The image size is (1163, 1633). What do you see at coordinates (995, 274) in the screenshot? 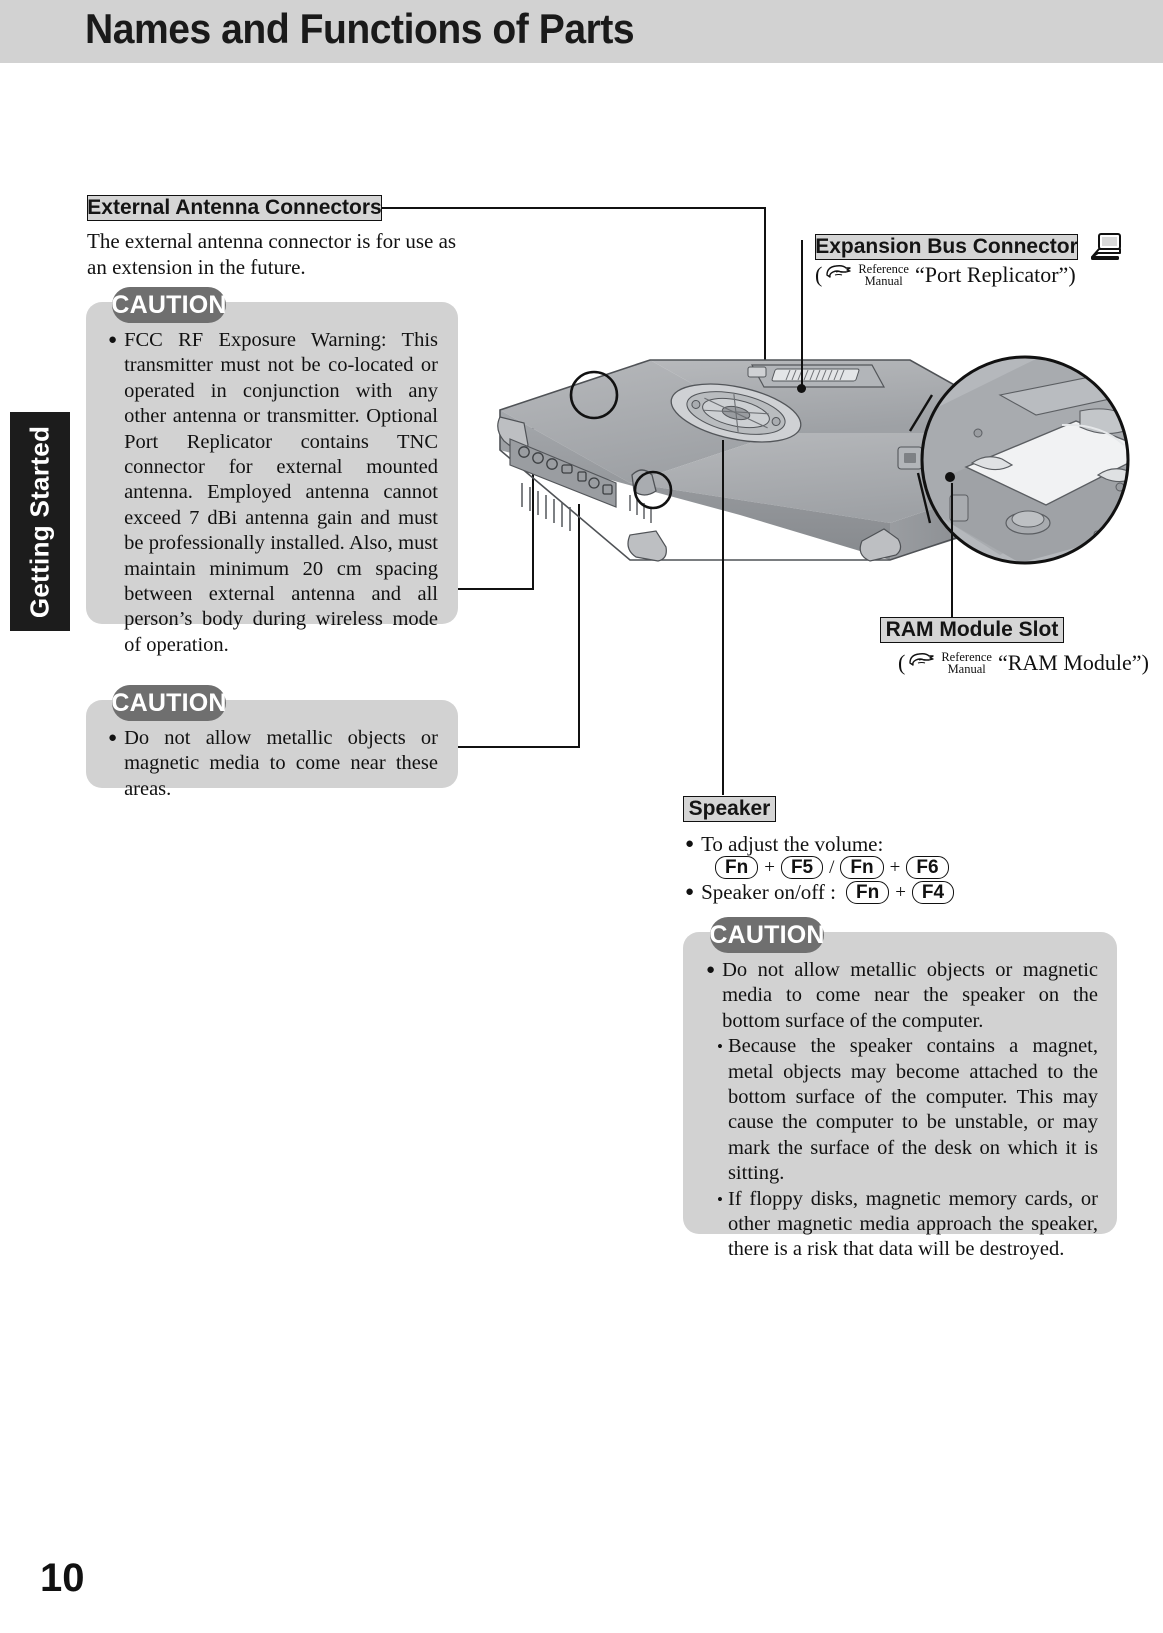
I see `reference-target: “Port Replicator”)` at bounding box center [995, 274].